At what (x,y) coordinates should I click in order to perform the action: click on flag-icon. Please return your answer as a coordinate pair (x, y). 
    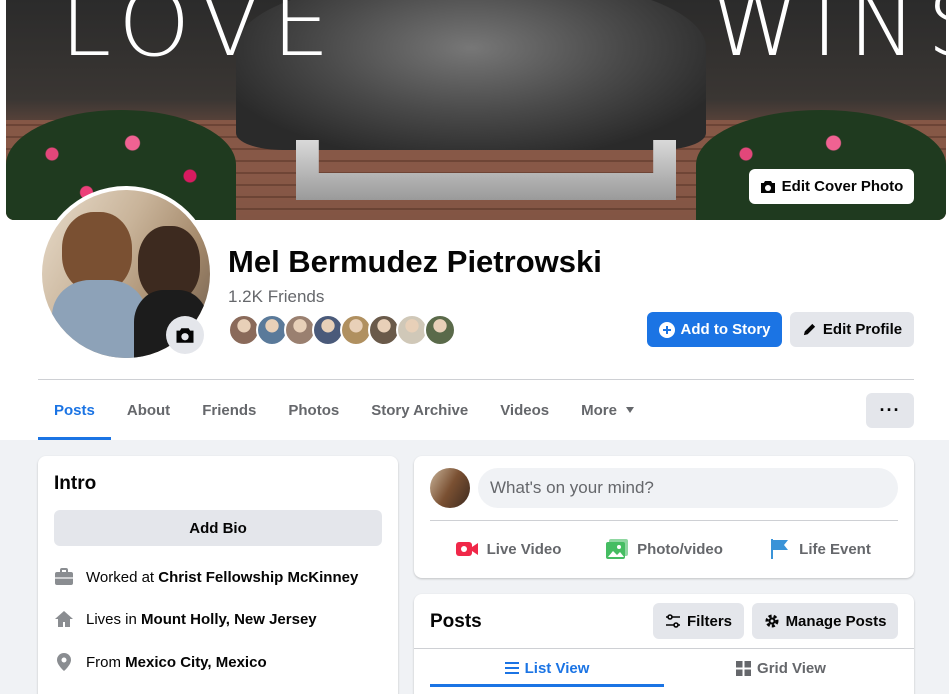
    Looking at the image, I should click on (780, 549).